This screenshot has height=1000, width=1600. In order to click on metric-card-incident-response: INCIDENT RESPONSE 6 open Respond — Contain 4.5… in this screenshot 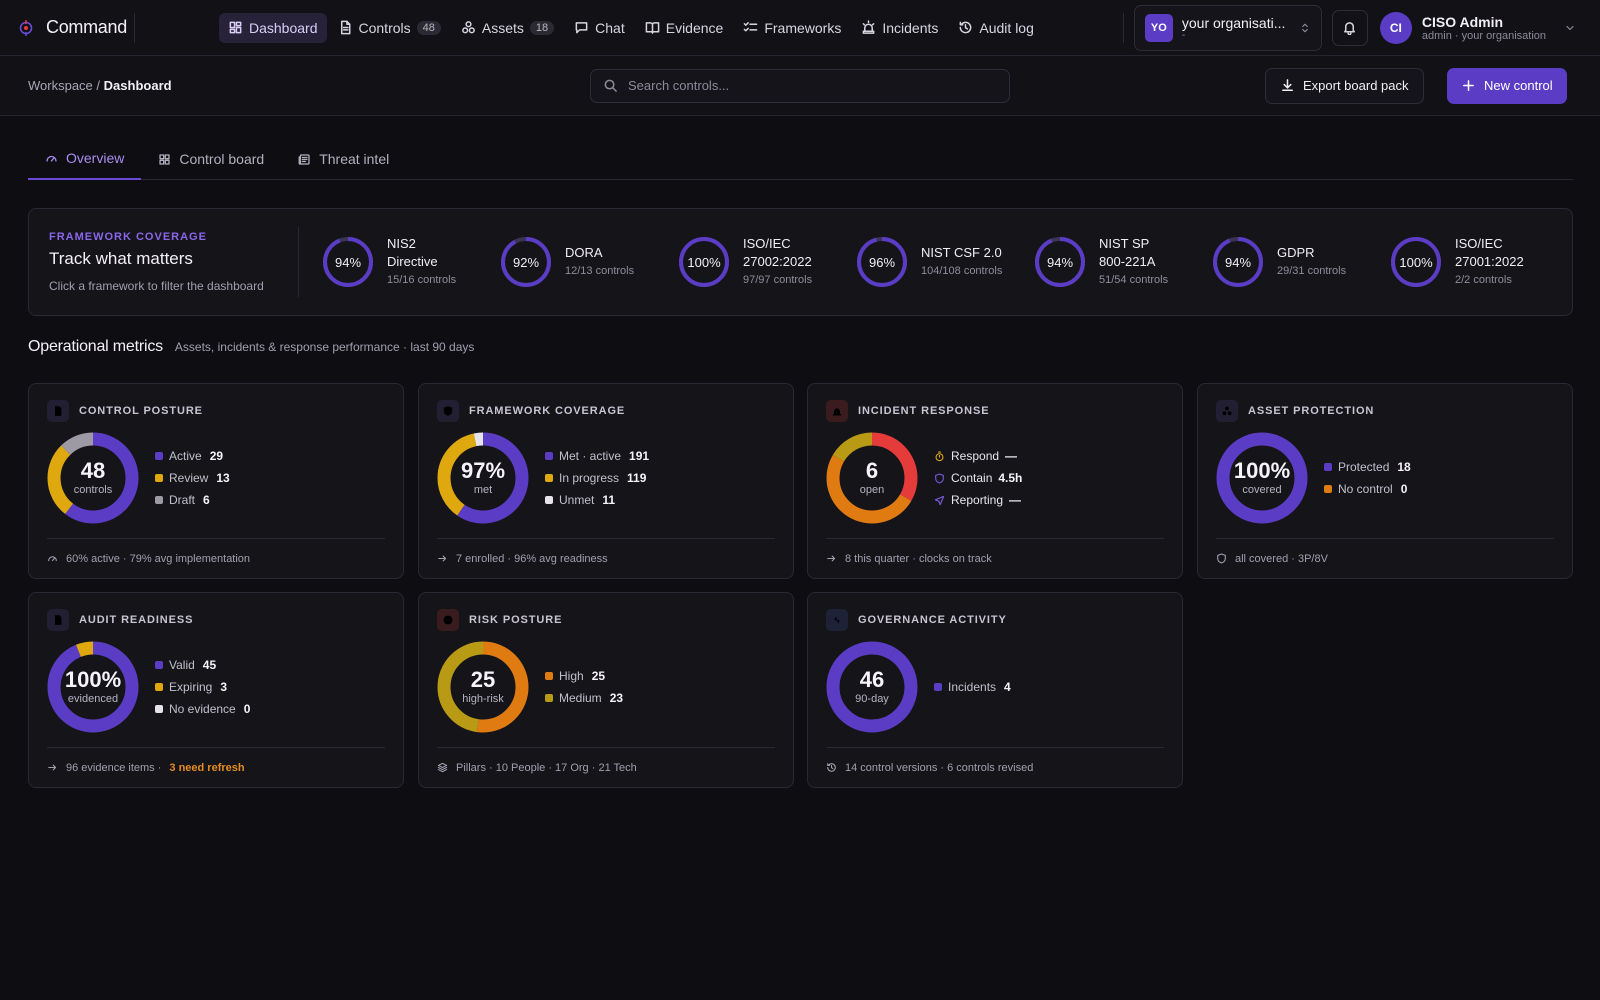, I will do `click(995, 481)`.